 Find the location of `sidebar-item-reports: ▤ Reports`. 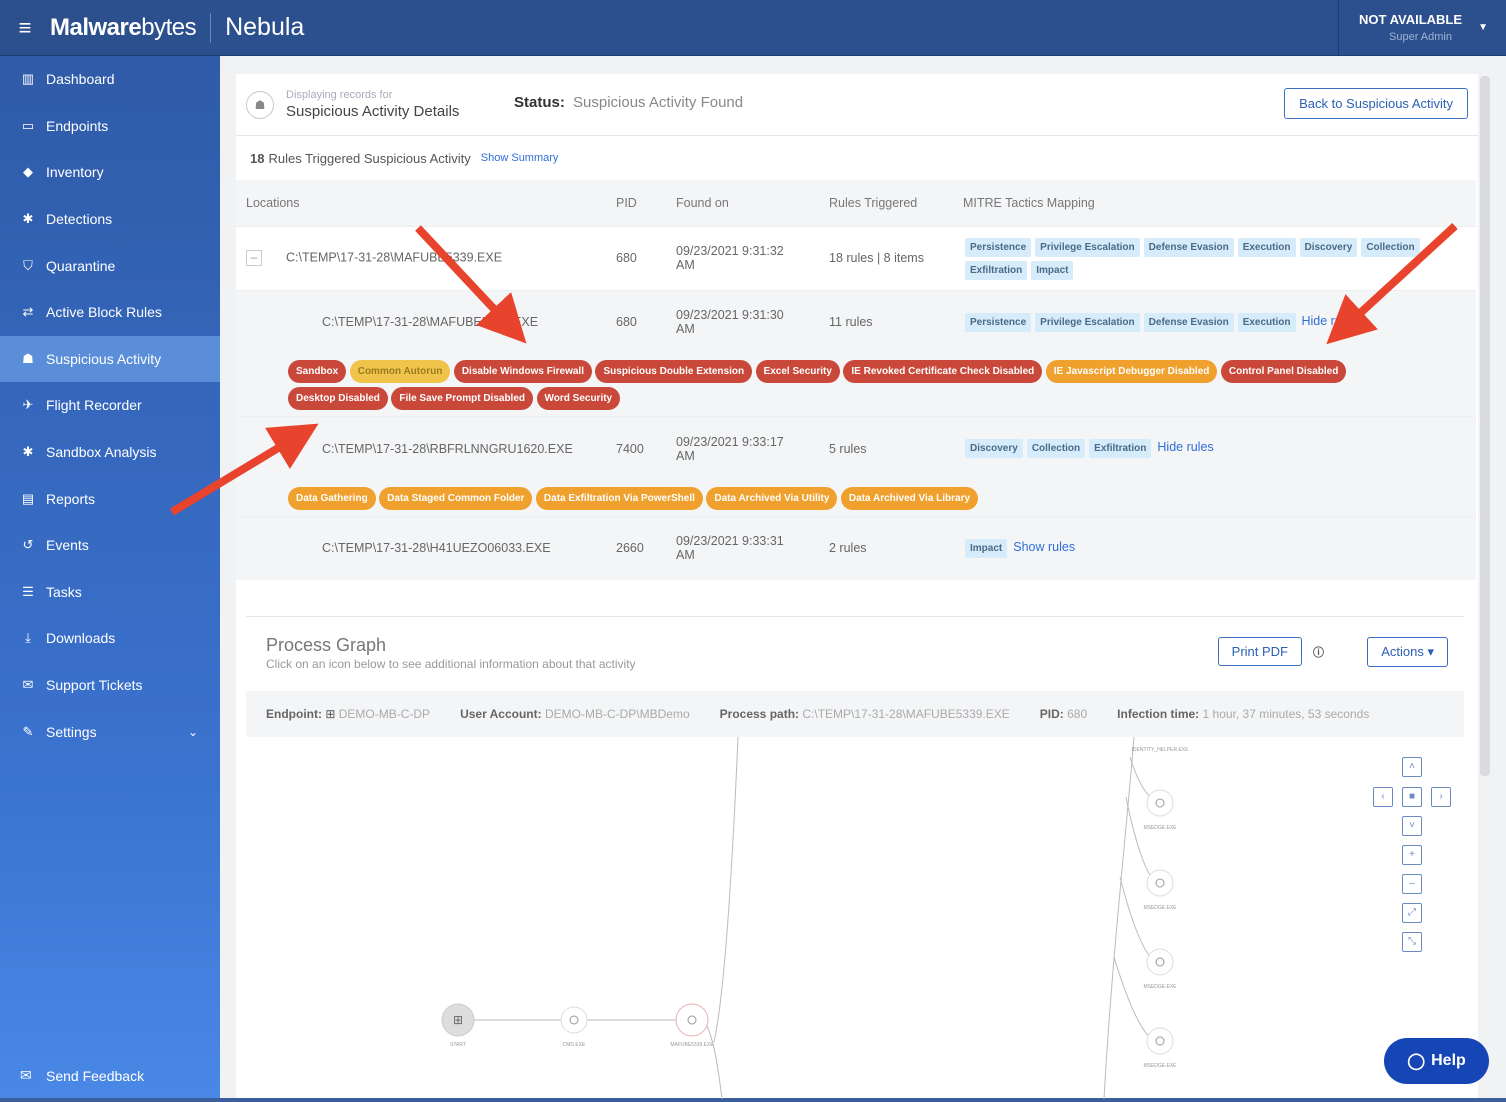

sidebar-item-reports: ▤ Reports is located at coordinates (110, 498).